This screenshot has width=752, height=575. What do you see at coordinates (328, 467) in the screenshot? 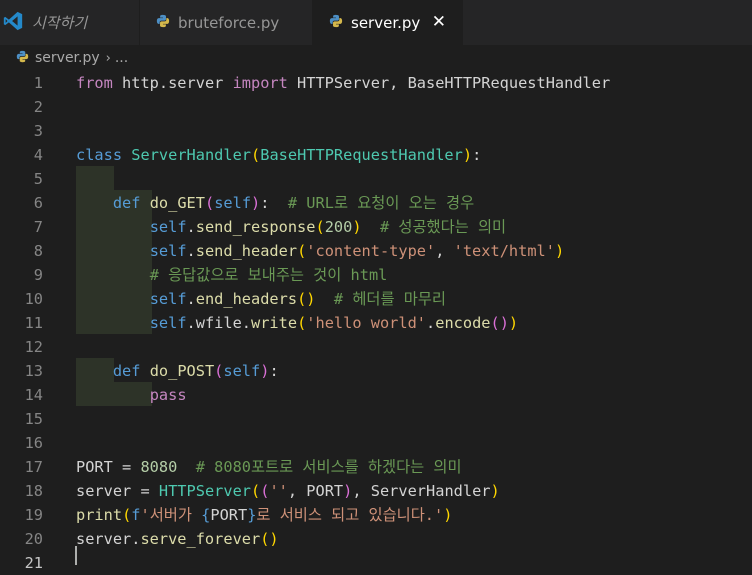
I see `code-token: # 8080포트로 서비스를 하겠다는 의미` at bounding box center [328, 467].